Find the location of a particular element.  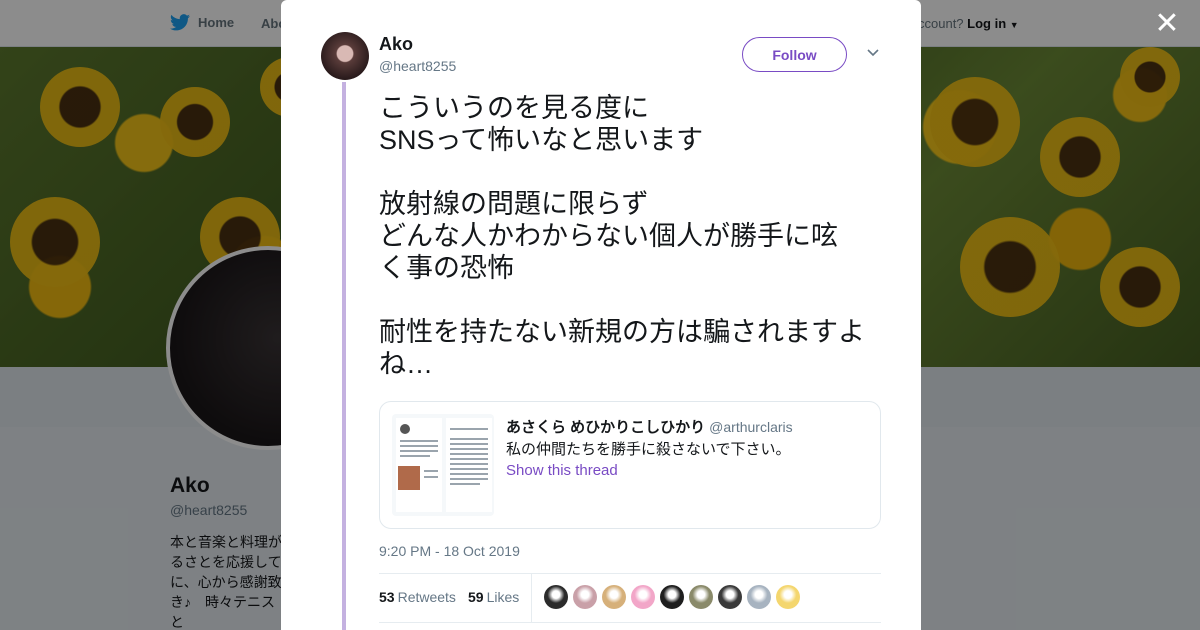

thread-line is located at coordinates (344, 356).